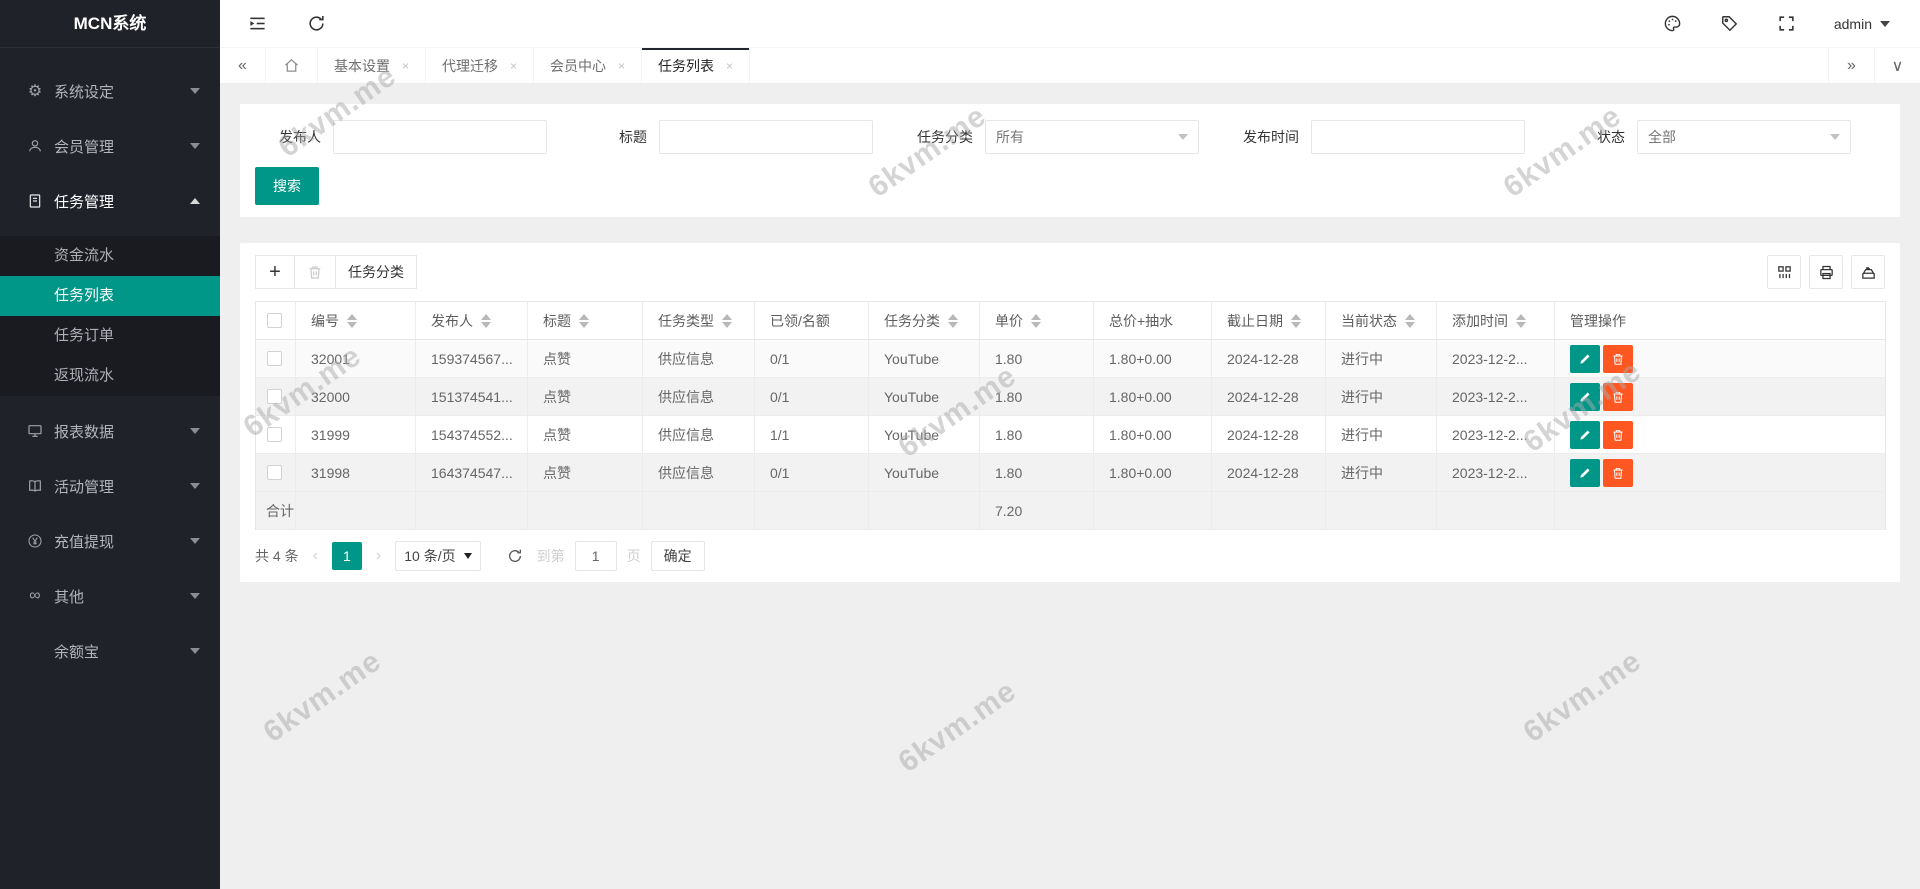 Image resolution: width=1920 pixels, height=889 pixels. Describe the element at coordinates (696, 65) in the screenshot. I see `tab: 任务列表 ×` at that location.